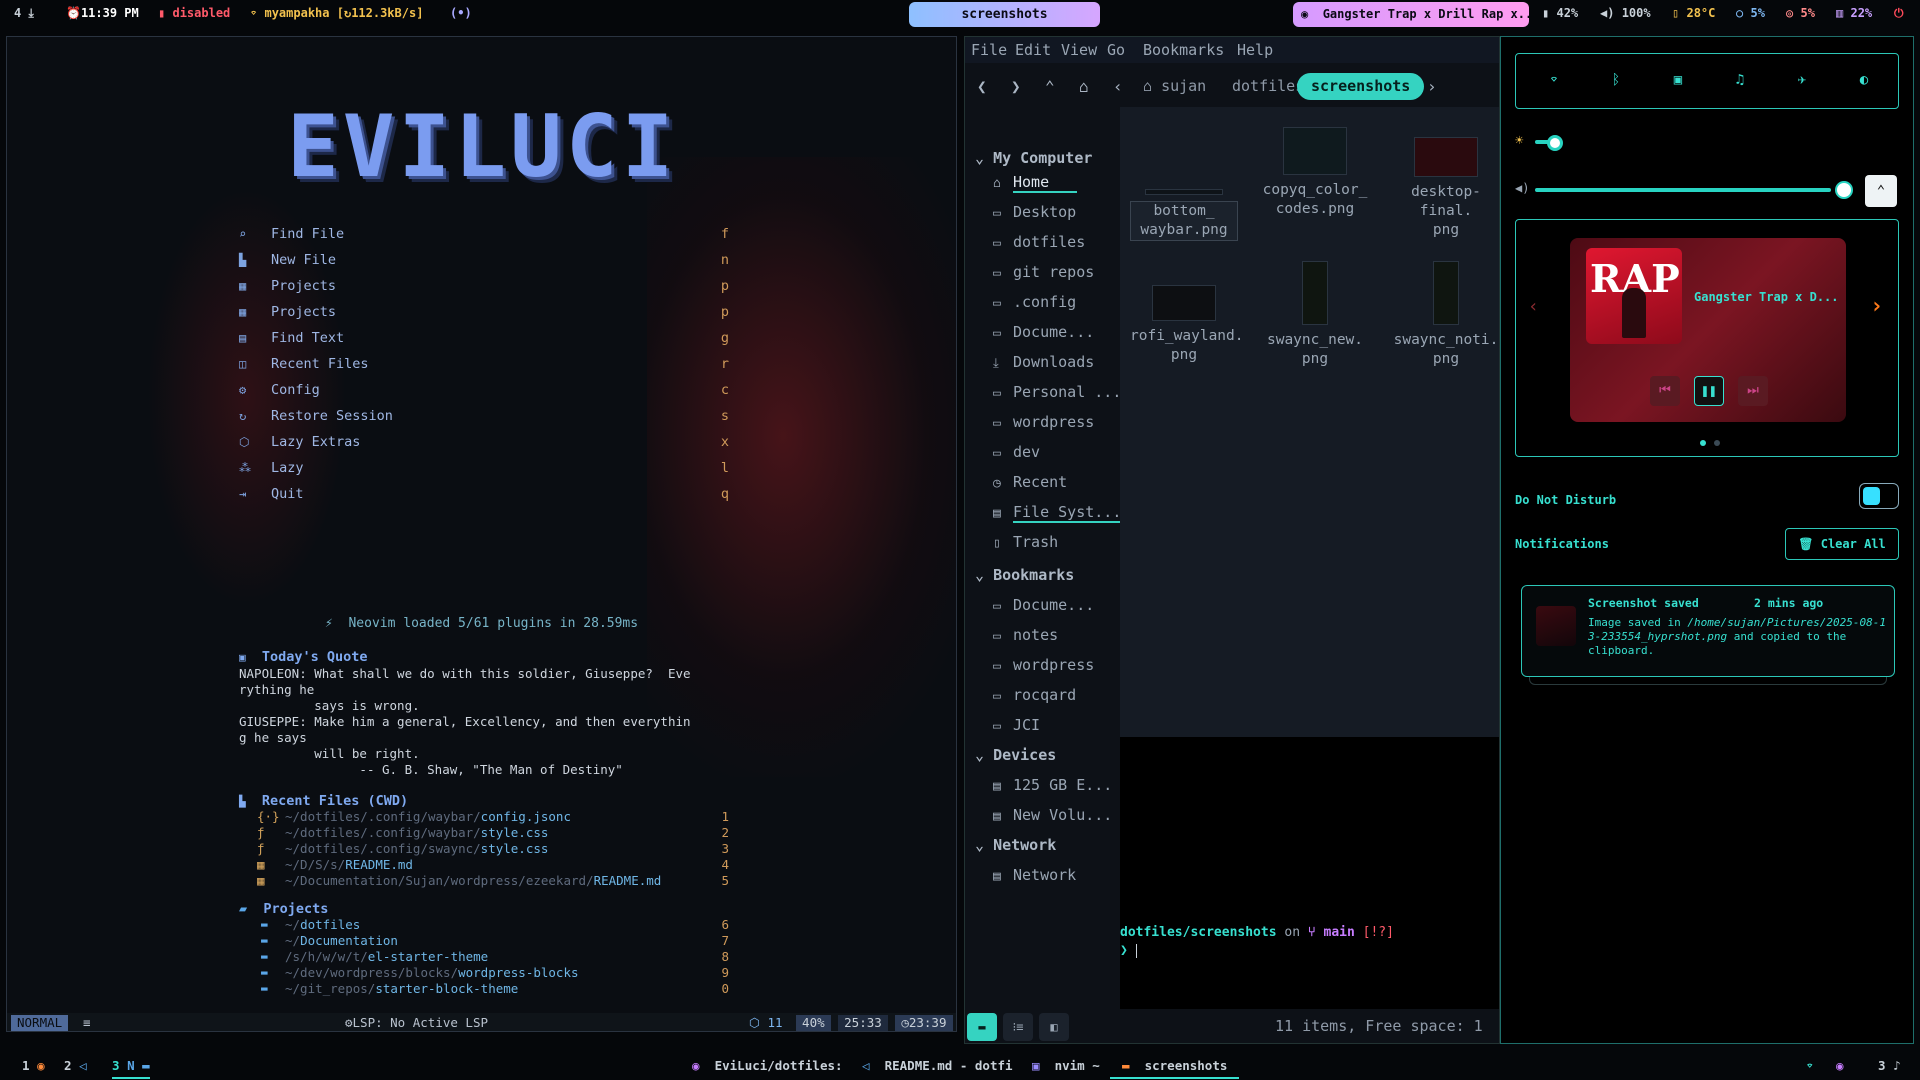 This screenshot has width=1920, height=1080. Describe the element at coordinates (1693, 13) in the screenshot. I see `temp-indicator: ▯ 28°C` at that location.